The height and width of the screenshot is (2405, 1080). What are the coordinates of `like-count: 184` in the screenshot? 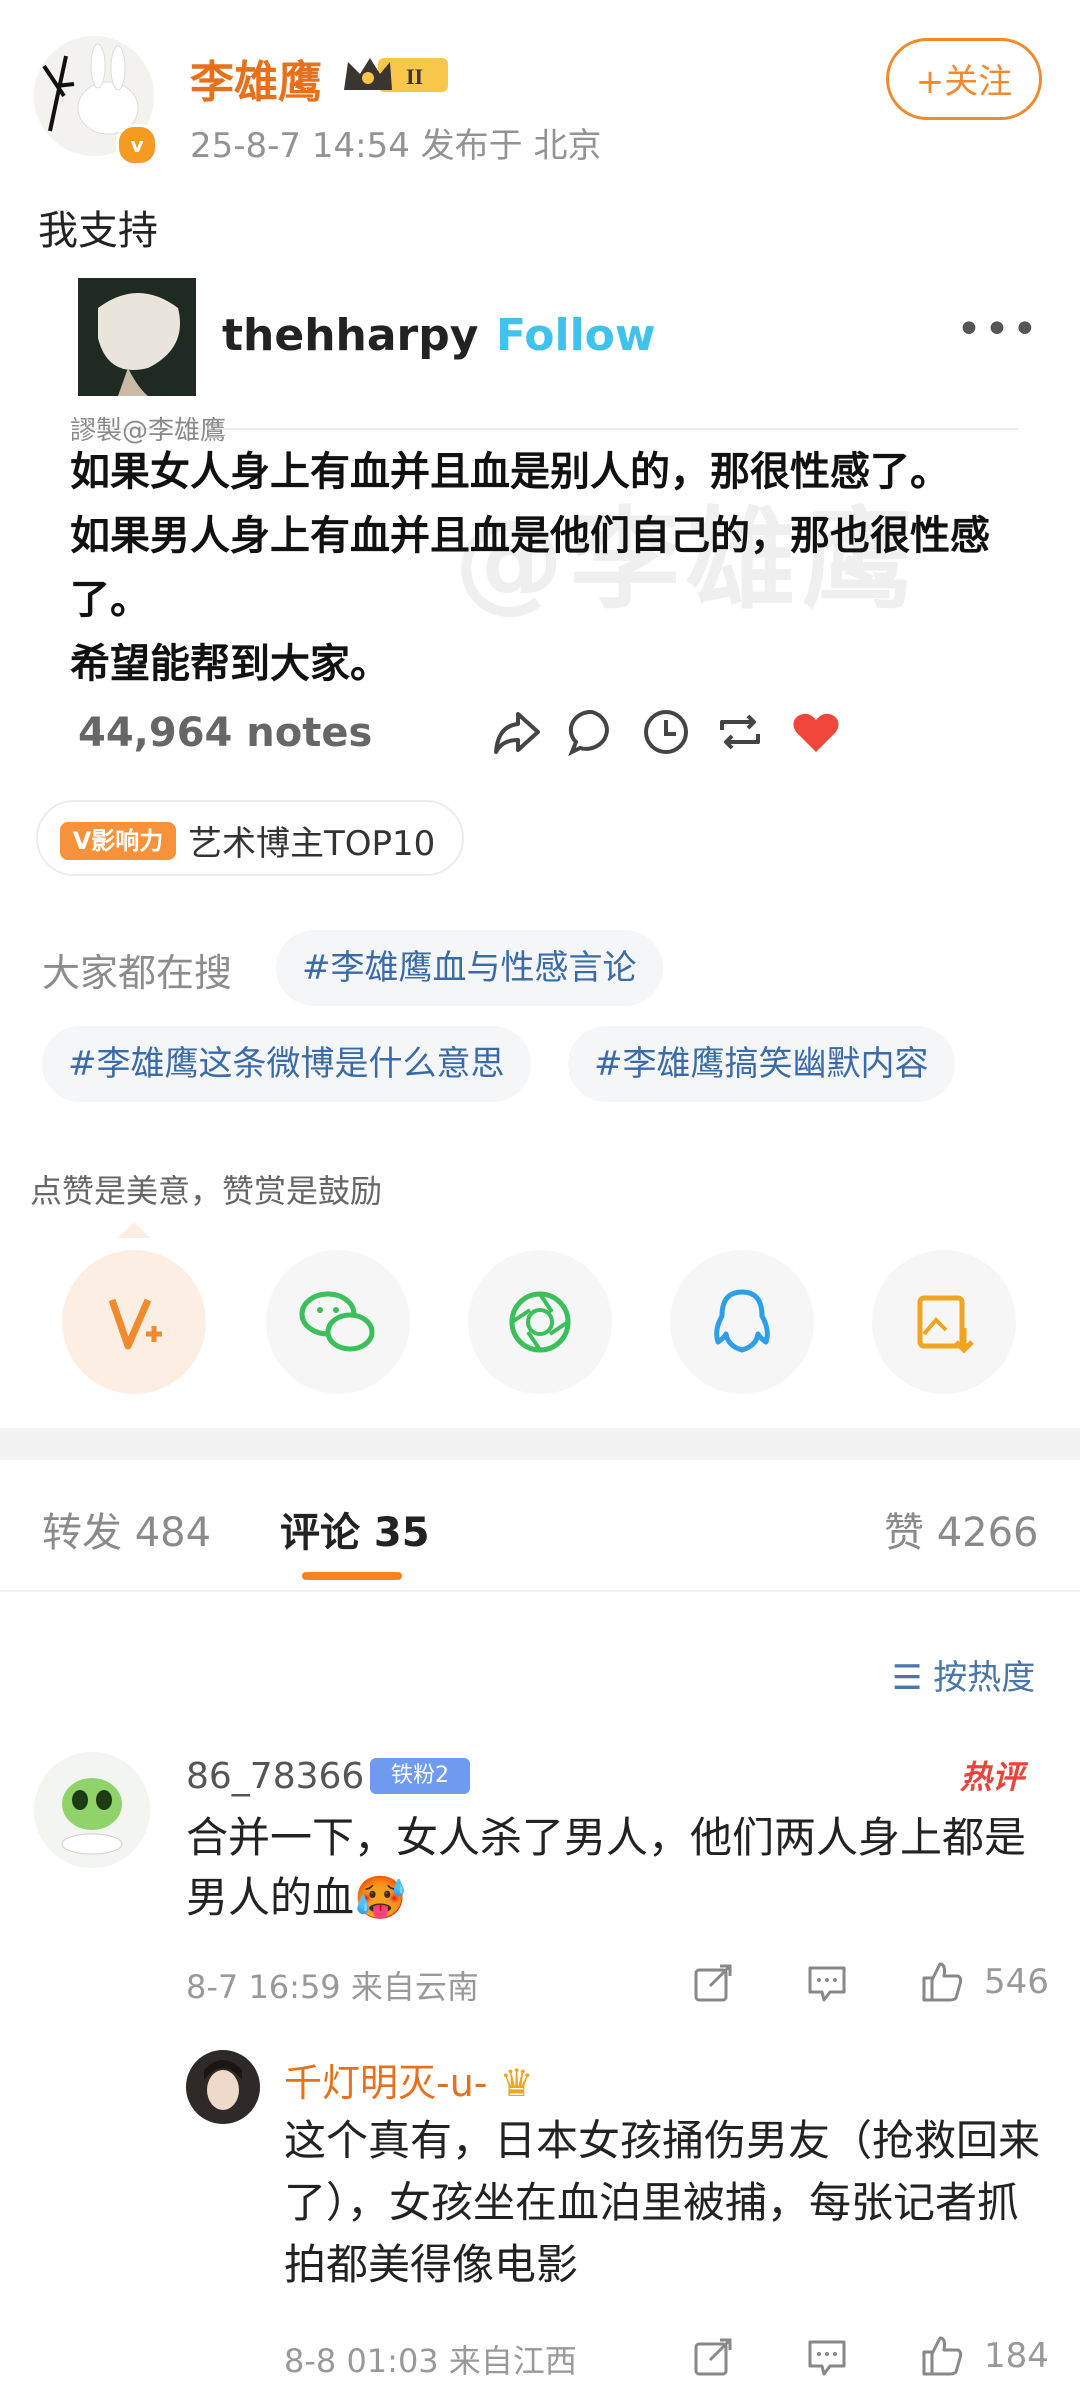 It's located at (1016, 2356).